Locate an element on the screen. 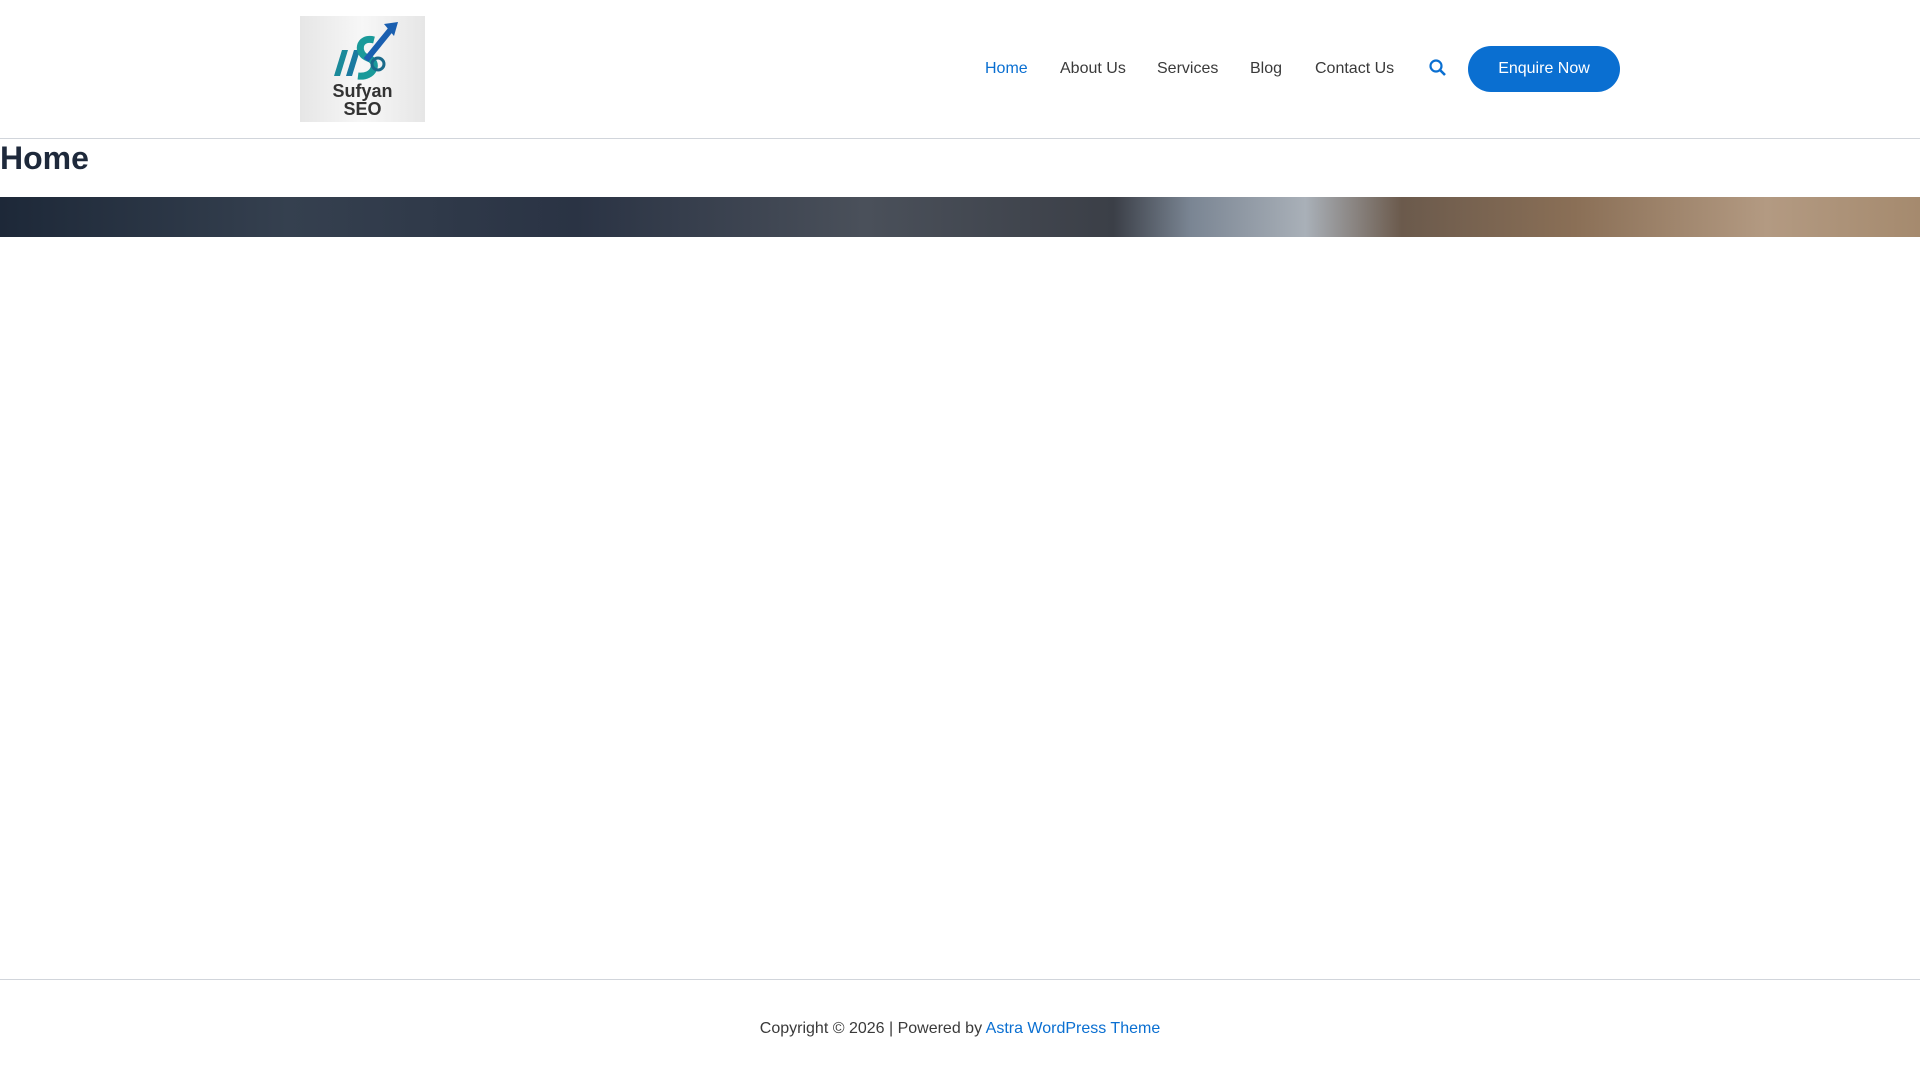 The image size is (1920, 1080). astra-theme-link: Astra WordPress Theme is located at coordinates (1073, 1028).